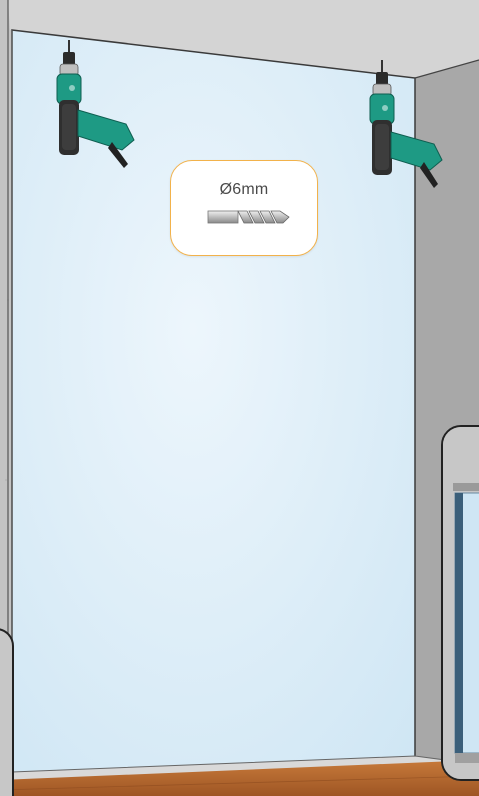 This screenshot has width=479, height=796. I want to click on drill-bit-icon, so click(248, 217).